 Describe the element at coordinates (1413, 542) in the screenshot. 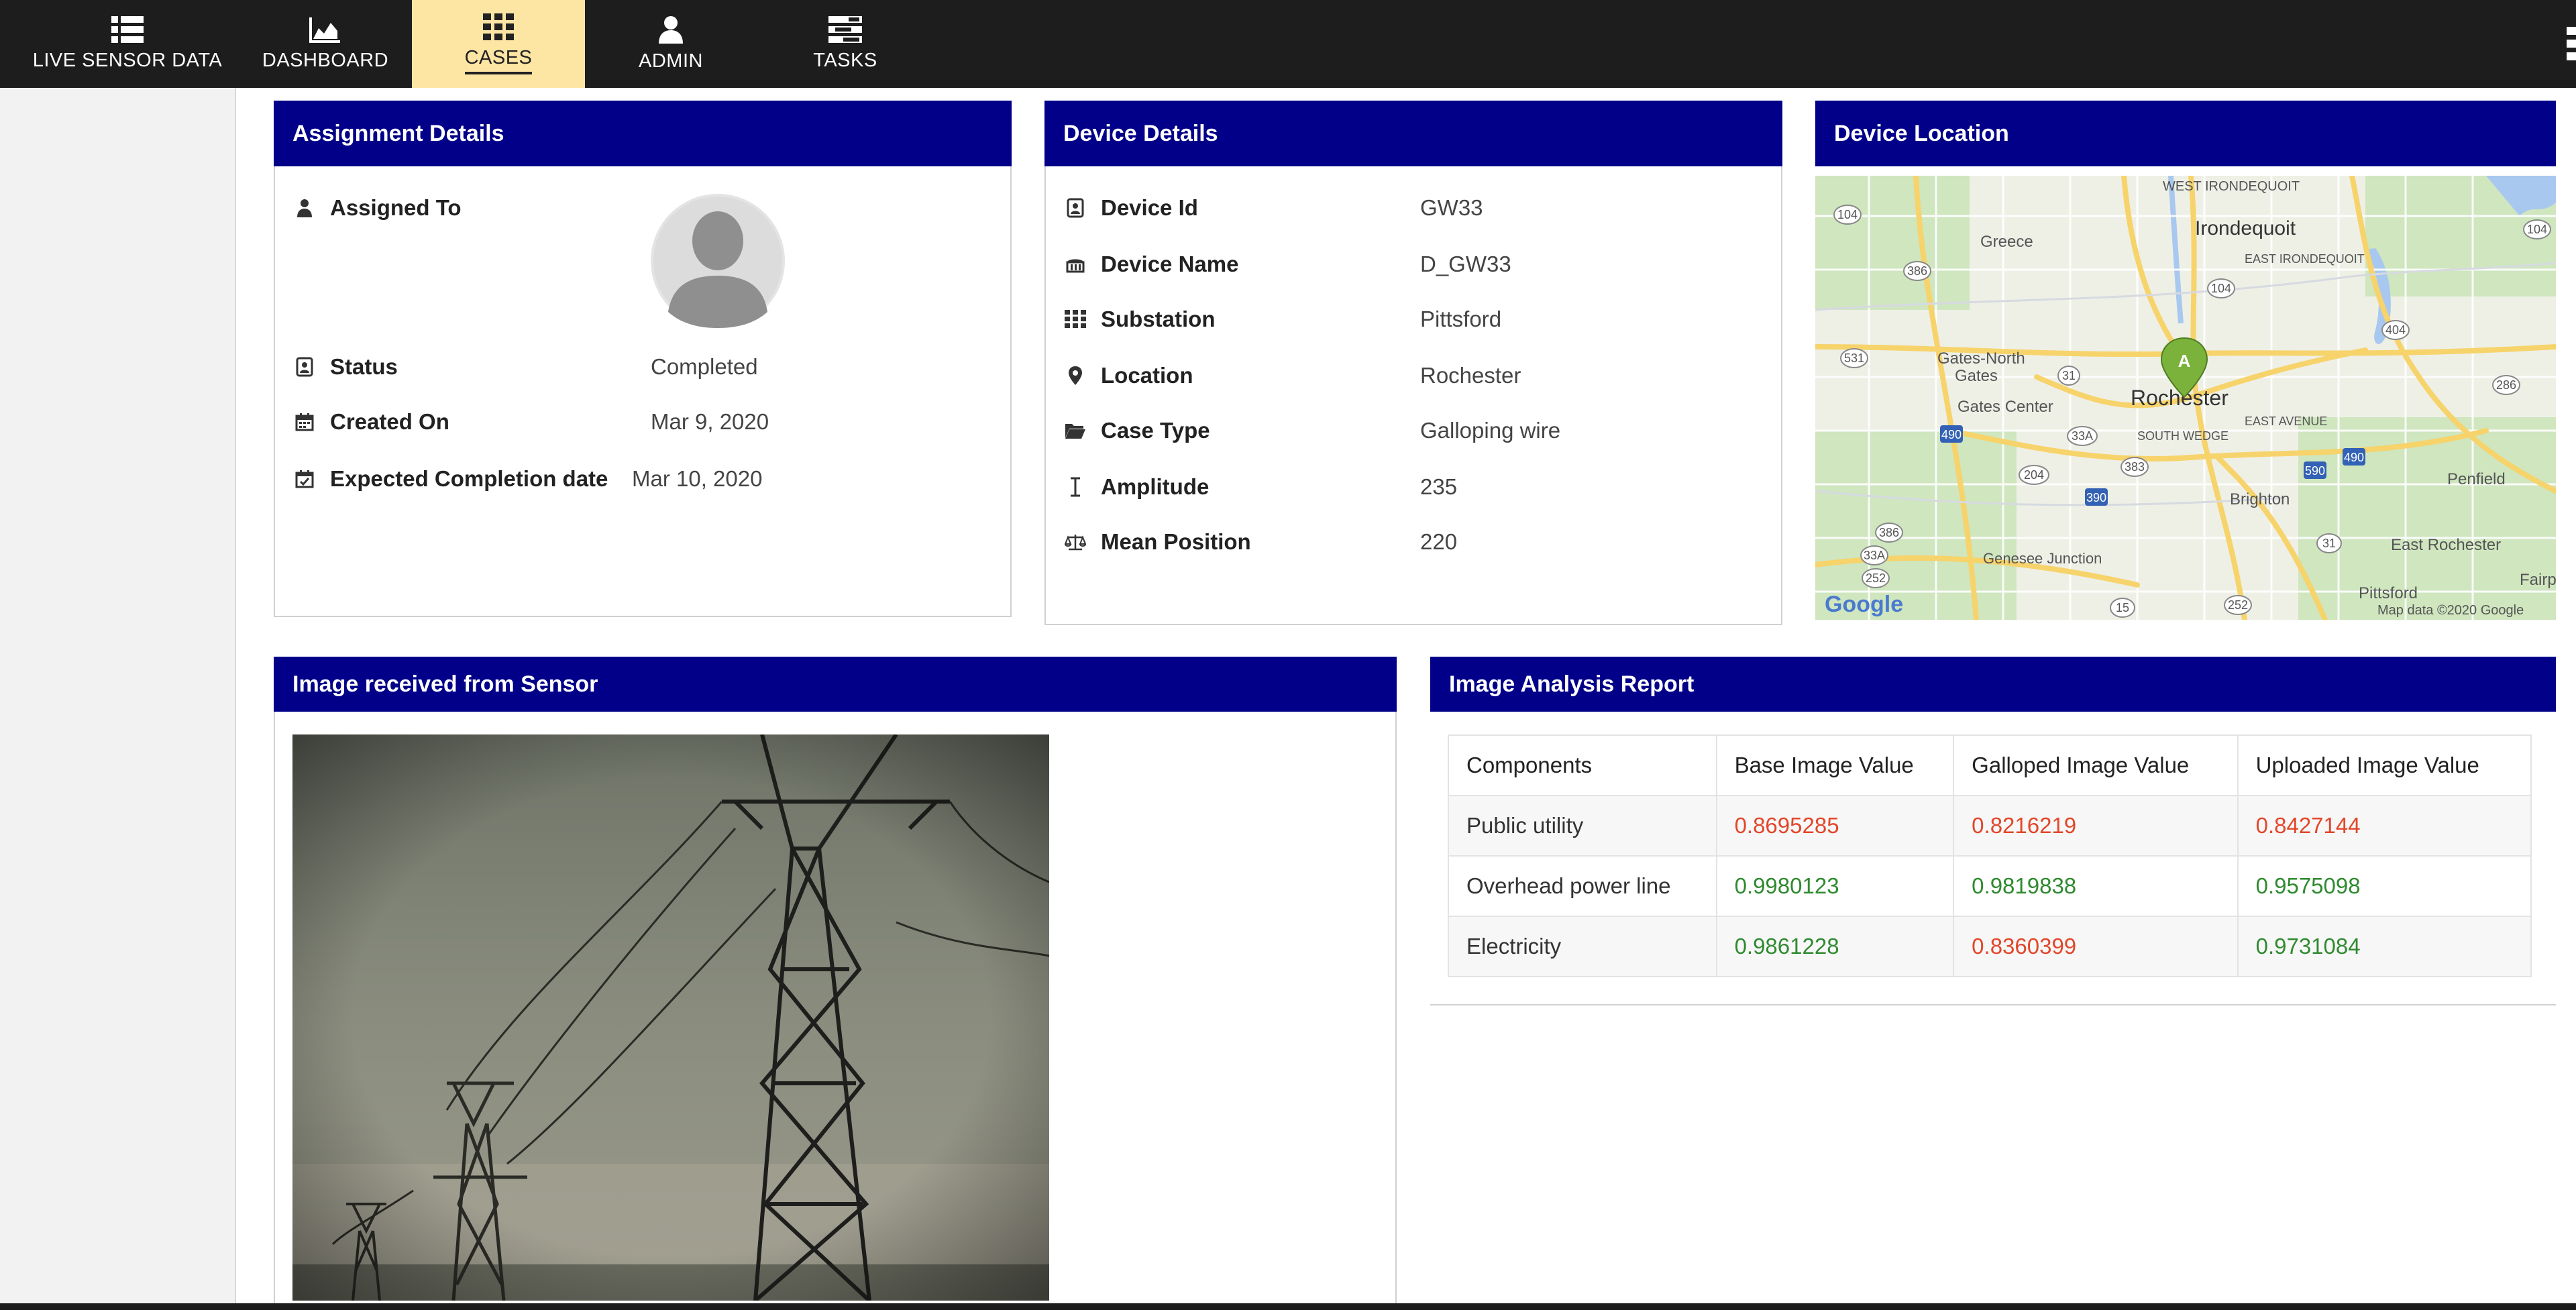

I see `mean-position-row: Mean Position 220` at that location.